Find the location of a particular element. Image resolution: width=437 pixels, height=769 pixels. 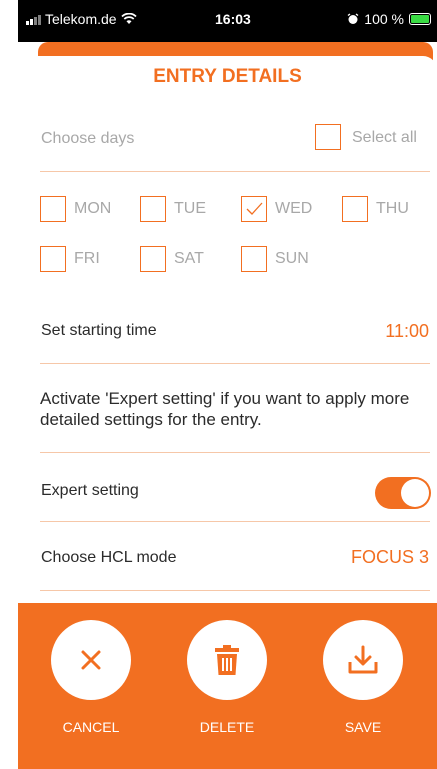

expert-setting-toggle is located at coordinates (403, 493).